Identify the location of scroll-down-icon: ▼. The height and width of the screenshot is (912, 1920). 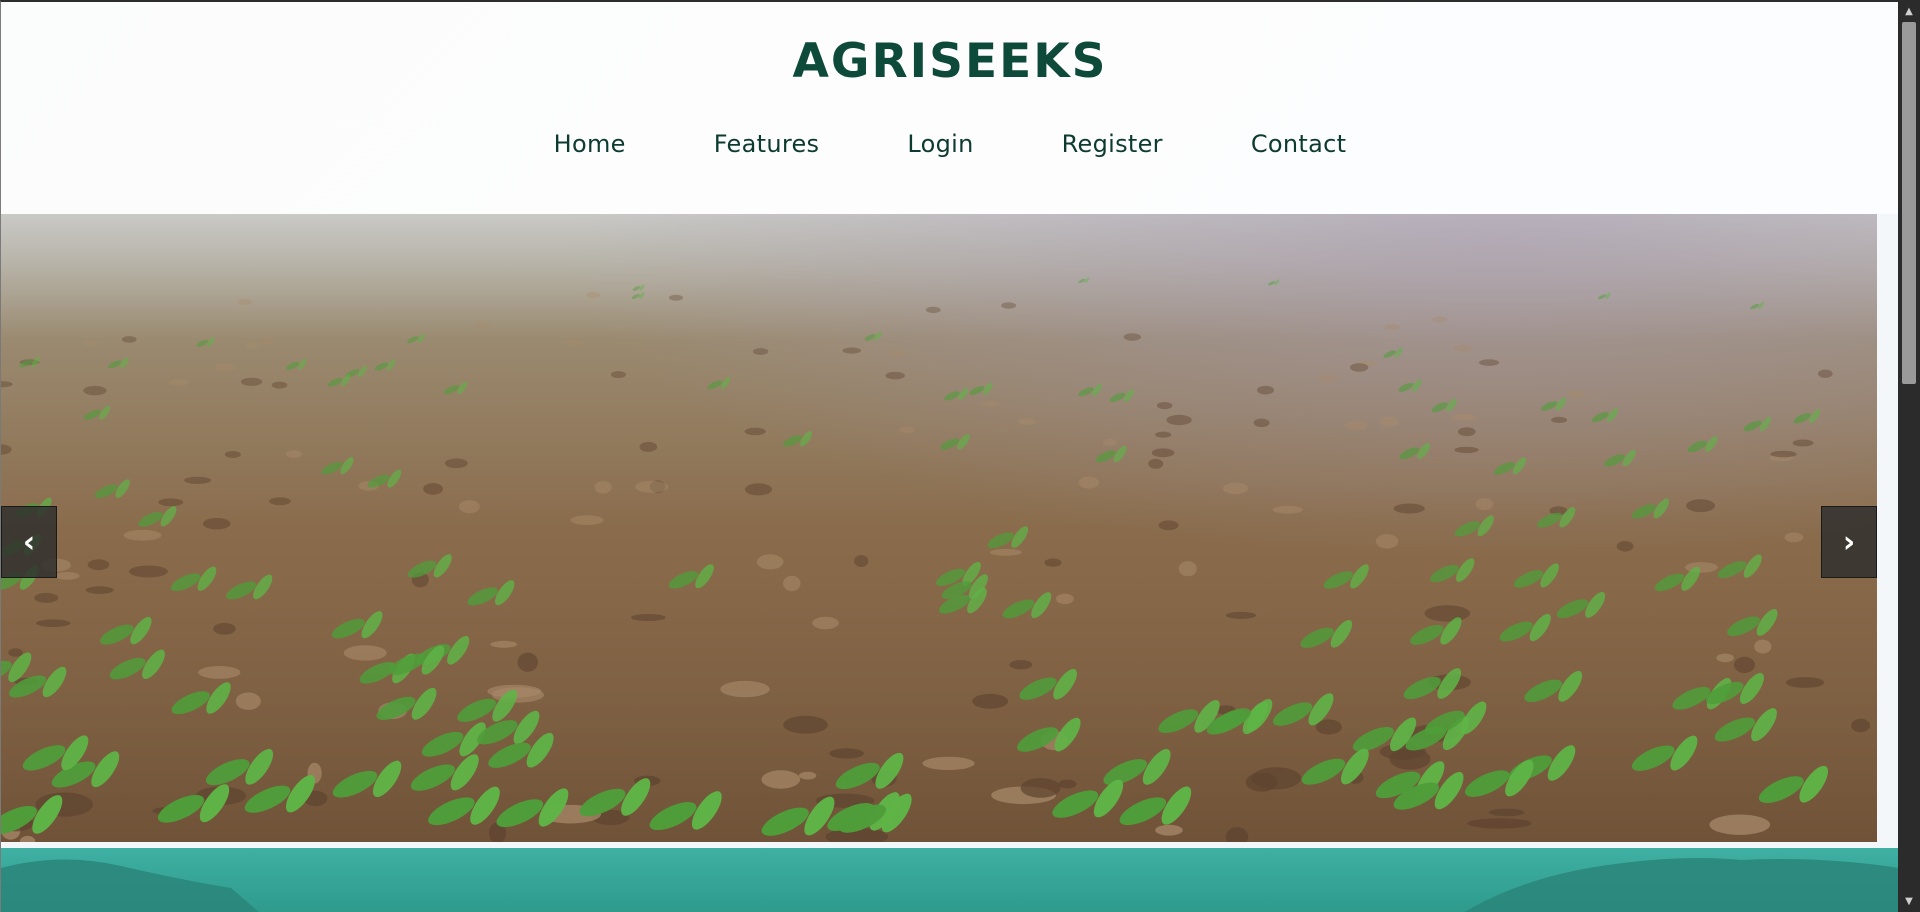
(1909, 901).